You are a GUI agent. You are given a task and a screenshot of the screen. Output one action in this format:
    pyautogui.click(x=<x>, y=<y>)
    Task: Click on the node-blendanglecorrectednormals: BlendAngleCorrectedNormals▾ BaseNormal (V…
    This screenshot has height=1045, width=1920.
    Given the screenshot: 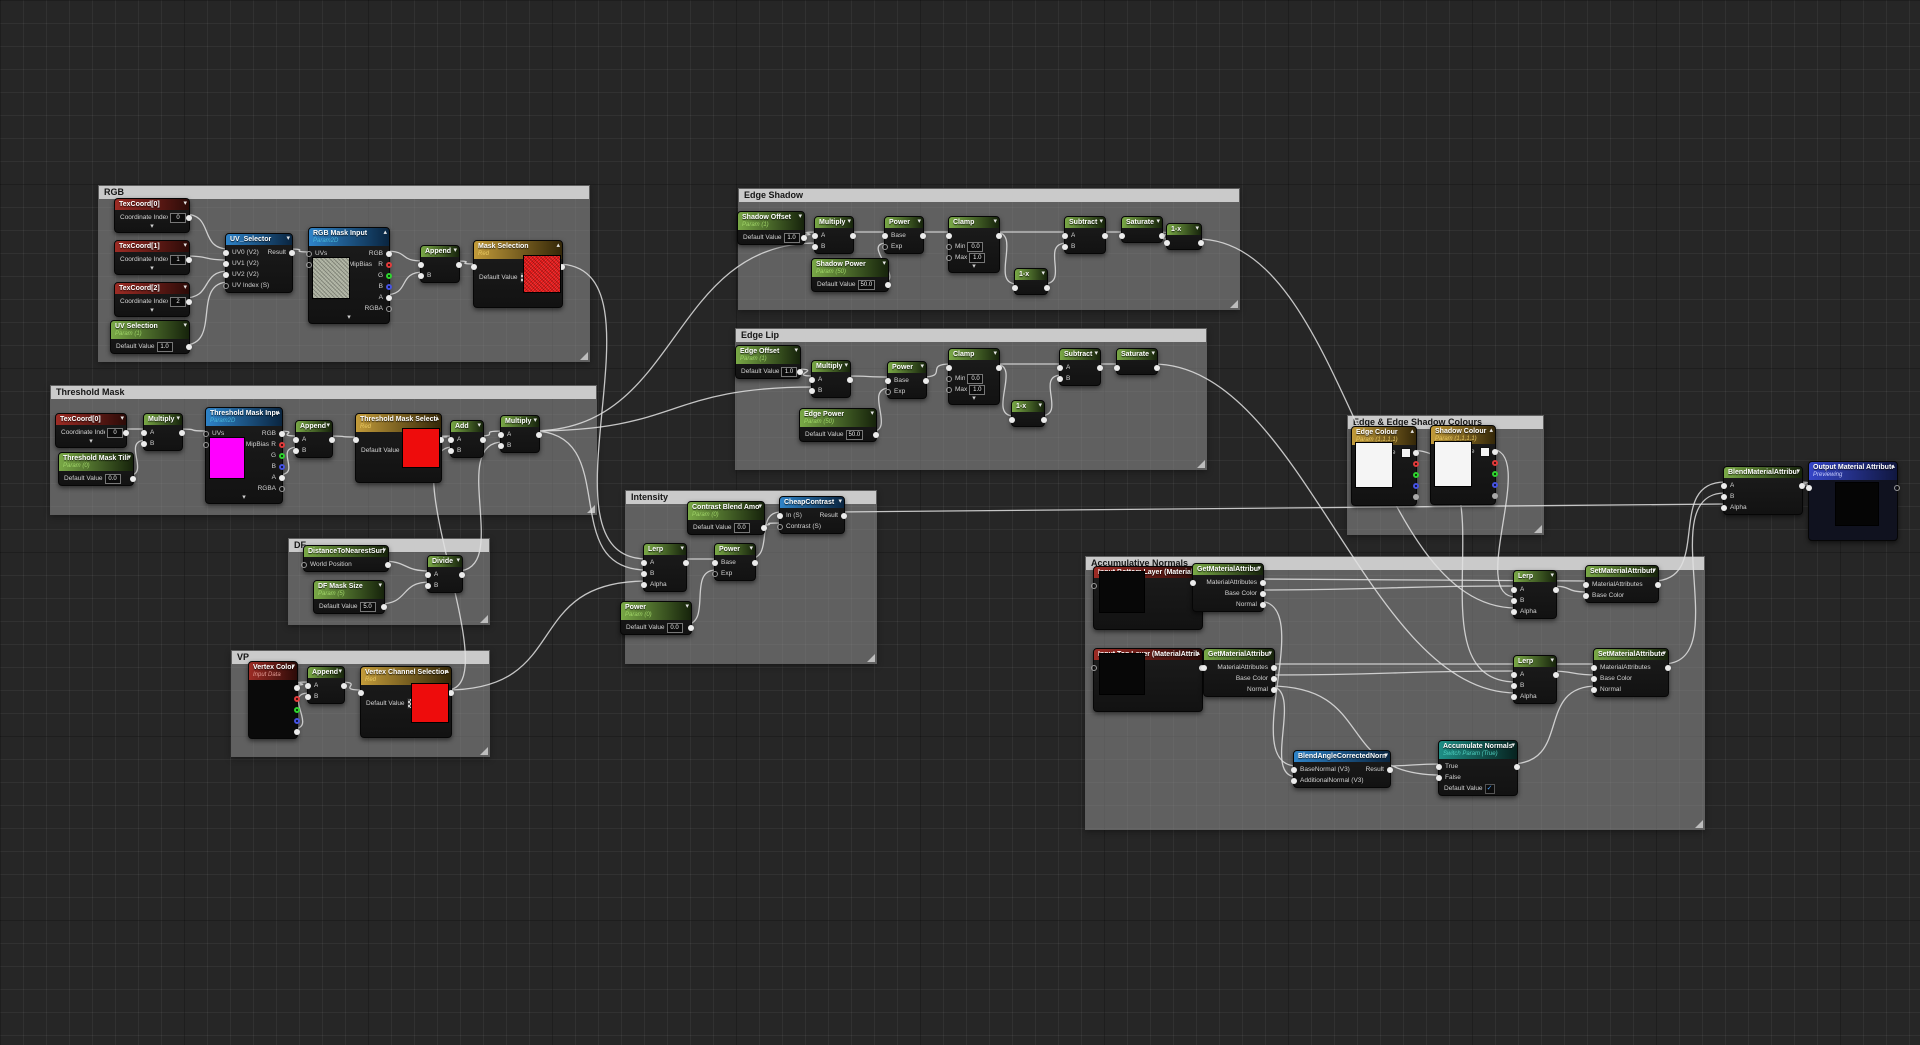 What is the action you would take?
    pyautogui.click(x=1342, y=769)
    